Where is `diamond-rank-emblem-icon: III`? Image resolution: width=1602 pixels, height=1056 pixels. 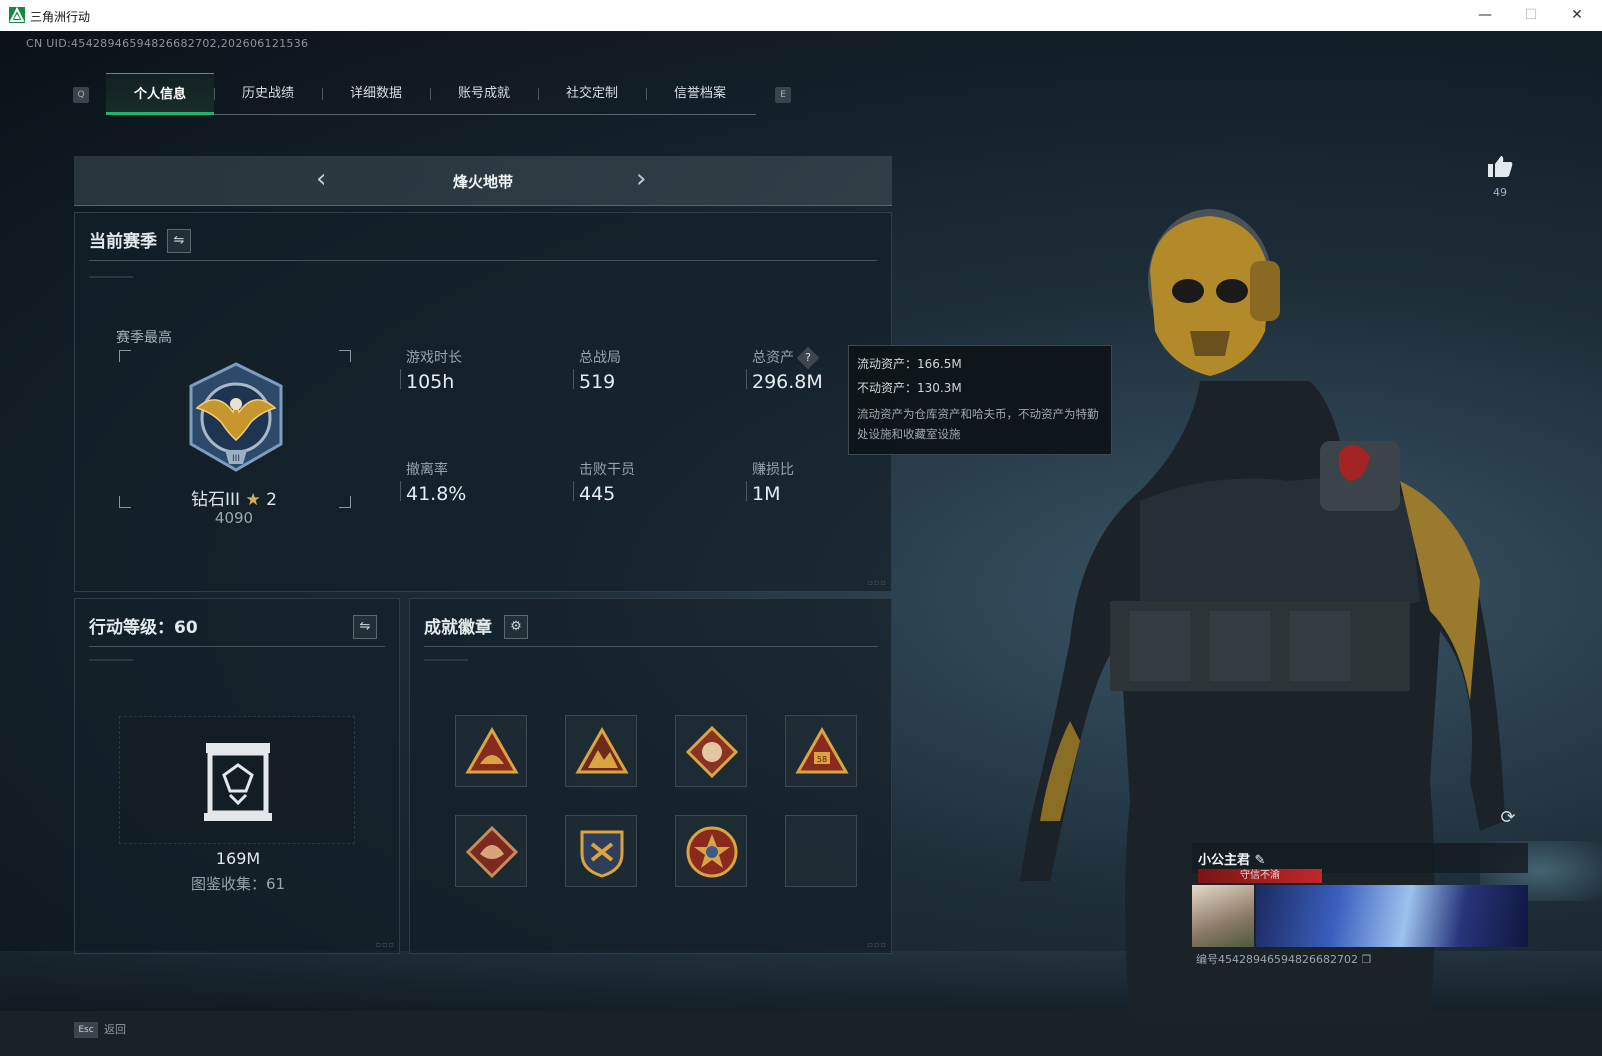
diamond-rank-emblem-icon: III is located at coordinates (236, 417).